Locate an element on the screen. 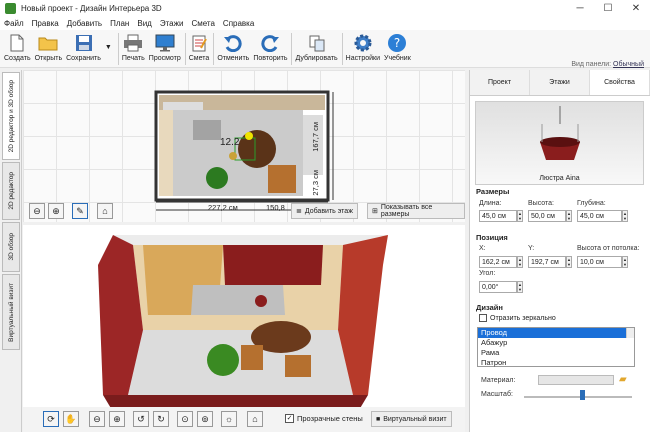  maximize-button: ☐ is located at coordinates (608, 8).